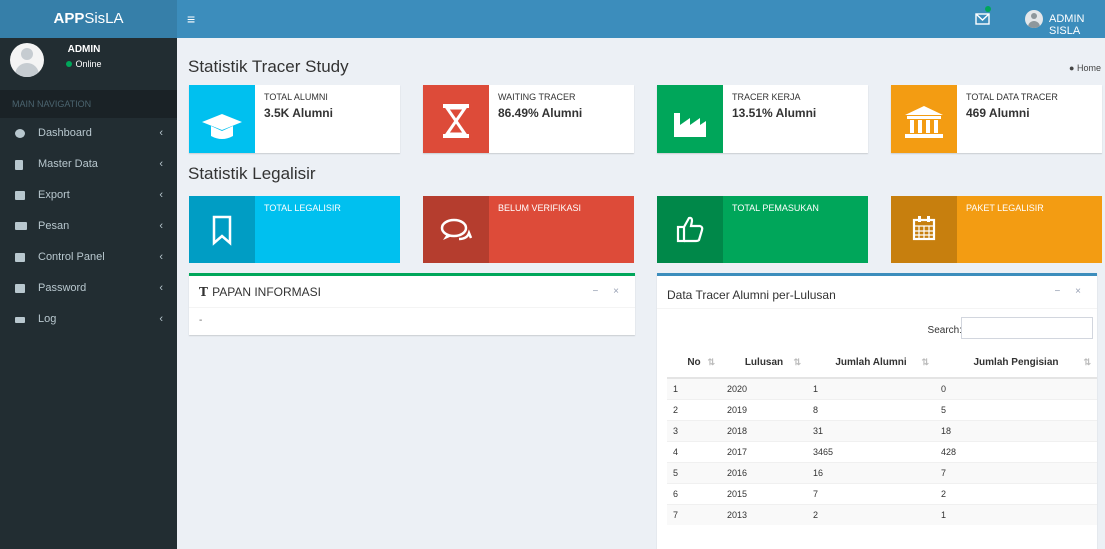 The height and width of the screenshot is (549, 1105). What do you see at coordinates (69, 64) in the screenshot?
I see `online-dot-icon` at bounding box center [69, 64].